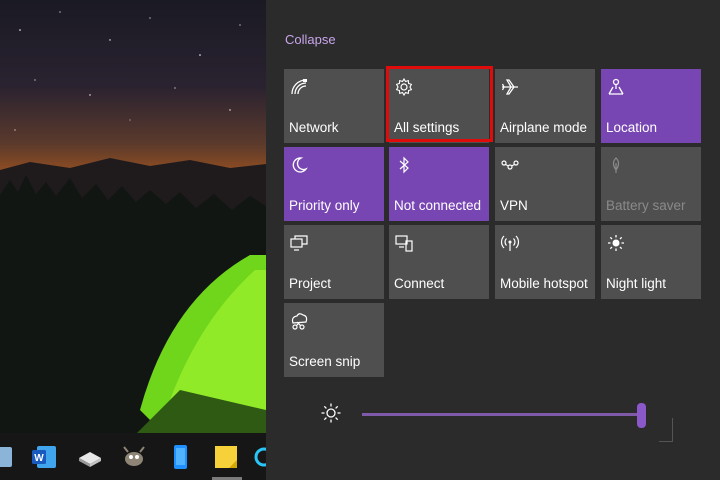  What do you see at coordinates (439, 104) in the screenshot?
I see `all-settings-highlight-box` at bounding box center [439, 104].